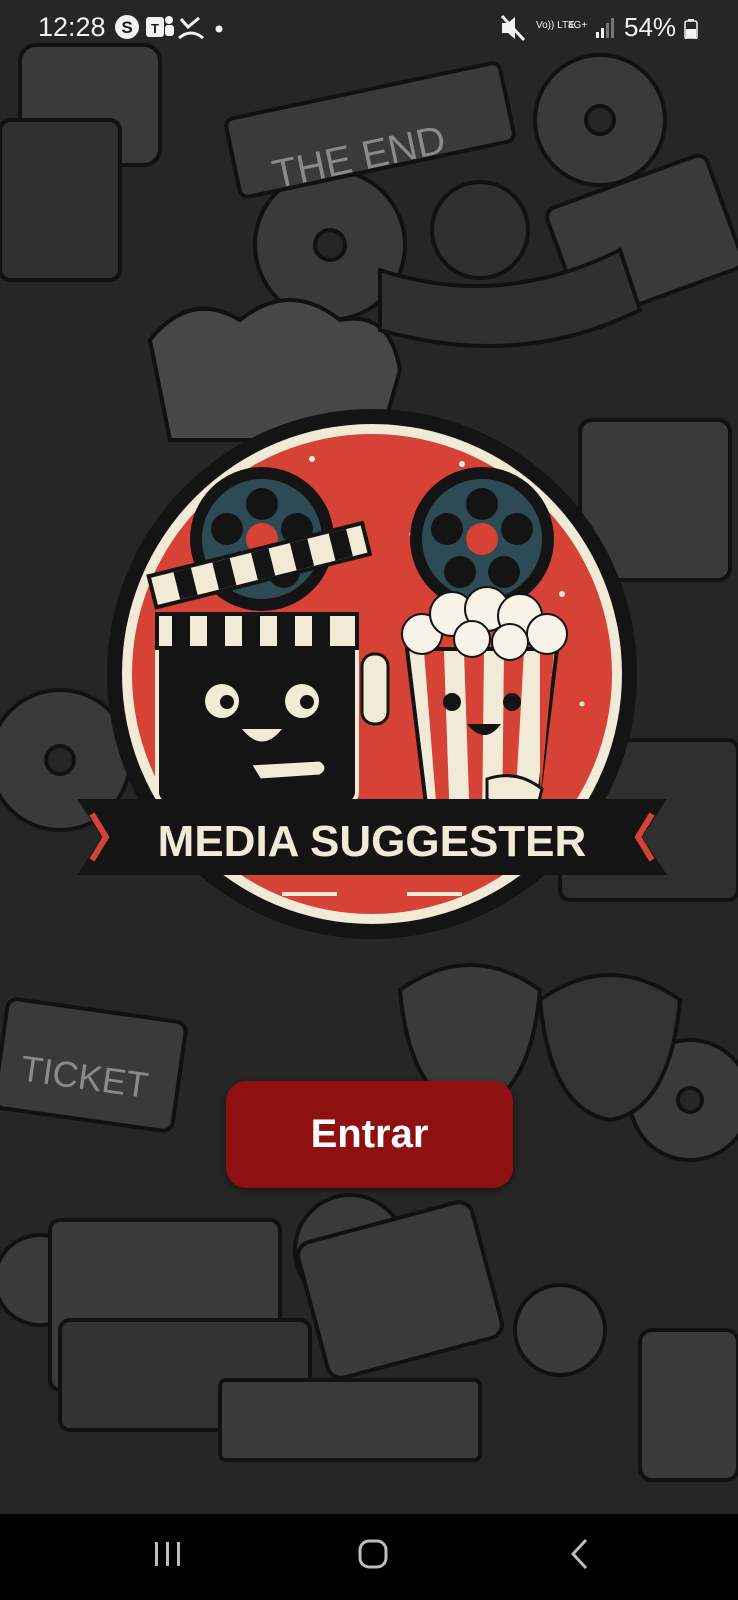 This screenshot has width=738, height=1600. Describe the element at coordinates (580, 1554) in the screenshot. I see `back-icon` at that location.